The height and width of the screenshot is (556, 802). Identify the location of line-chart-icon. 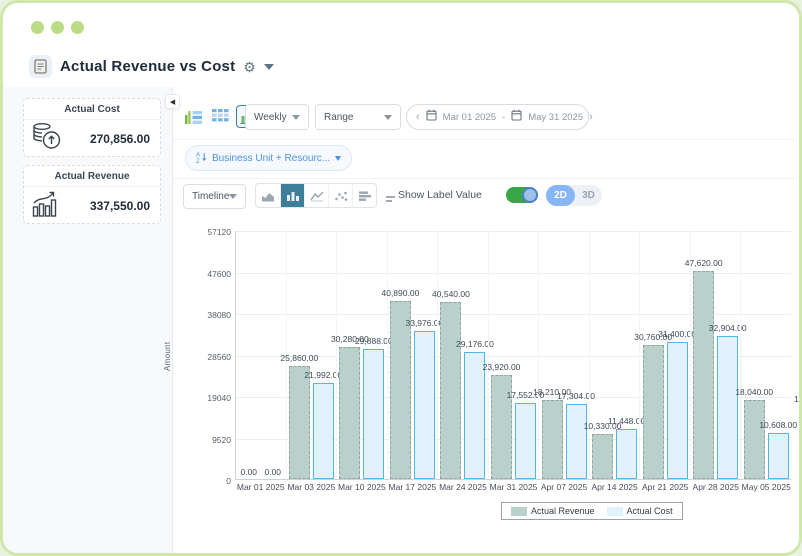
(316, 195).